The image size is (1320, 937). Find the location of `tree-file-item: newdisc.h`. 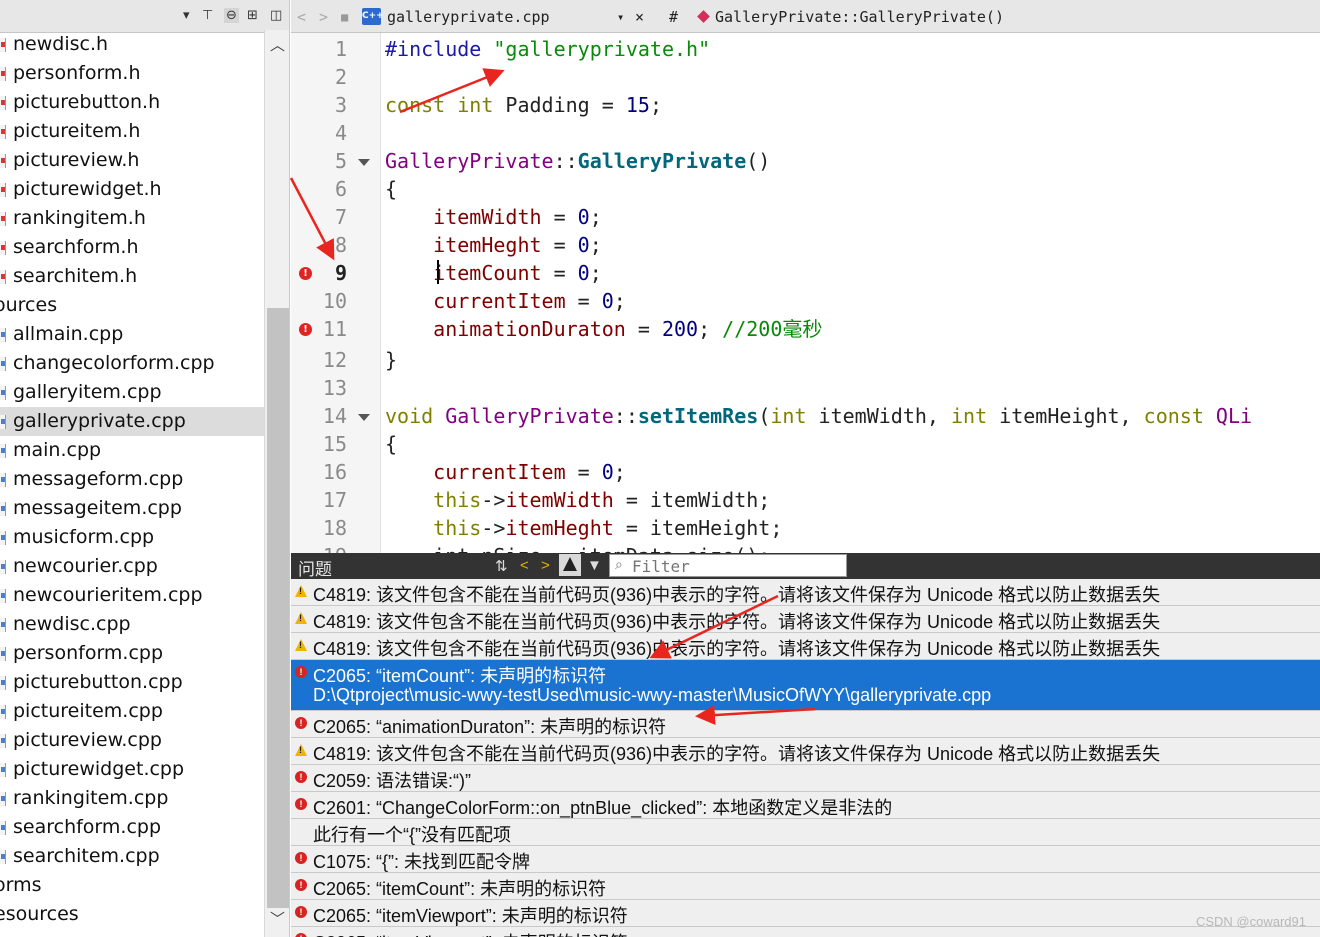

tree-file-item: newdisc.h is located at coordinates (132, 44).